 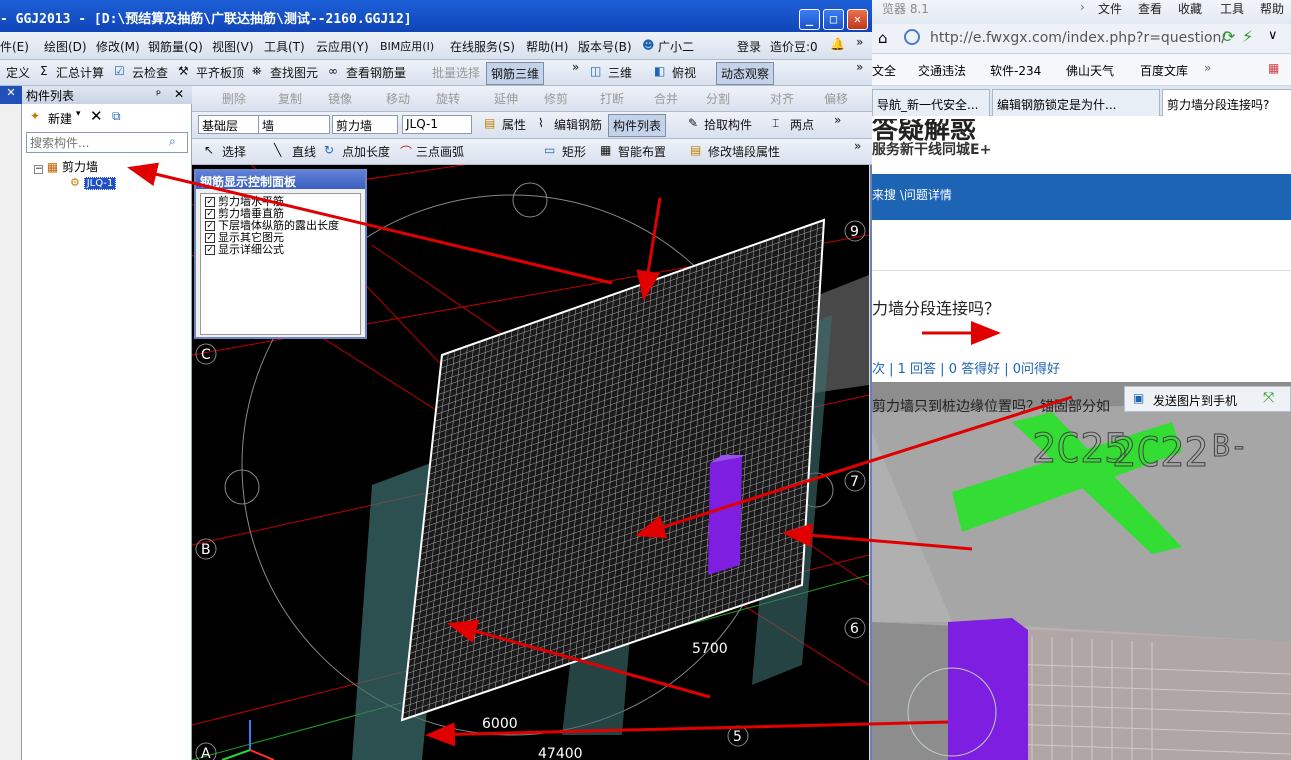 I want to click on dynamic-view-button: 动态观察, so click(x=745, y=73).